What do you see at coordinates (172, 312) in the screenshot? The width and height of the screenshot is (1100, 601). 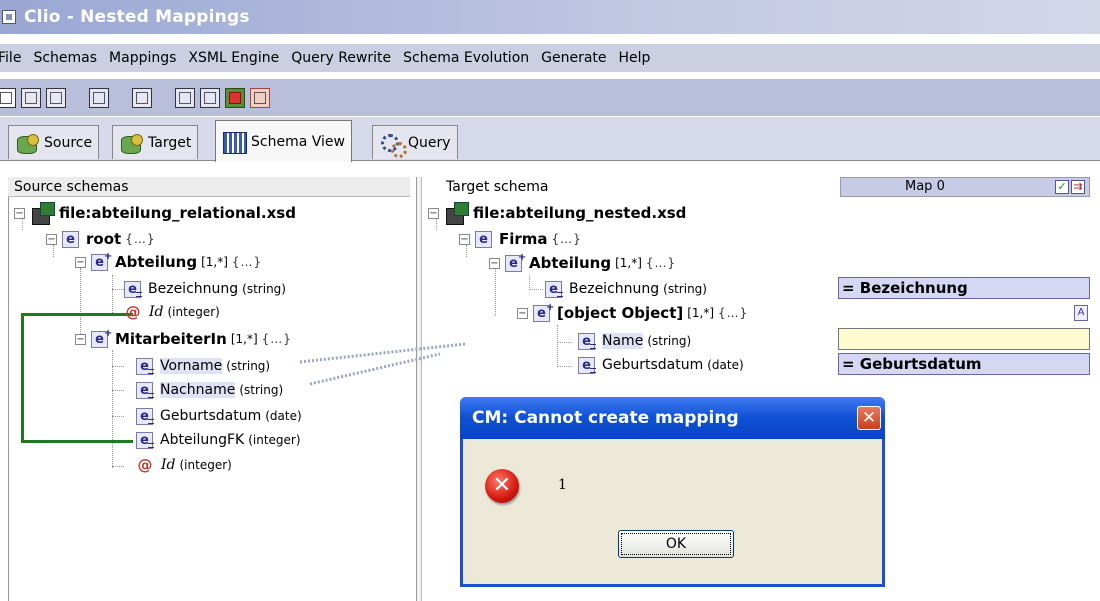 I see `source-abteilung-id-node: @ Id (integer)` at bounding box center [172, 312].